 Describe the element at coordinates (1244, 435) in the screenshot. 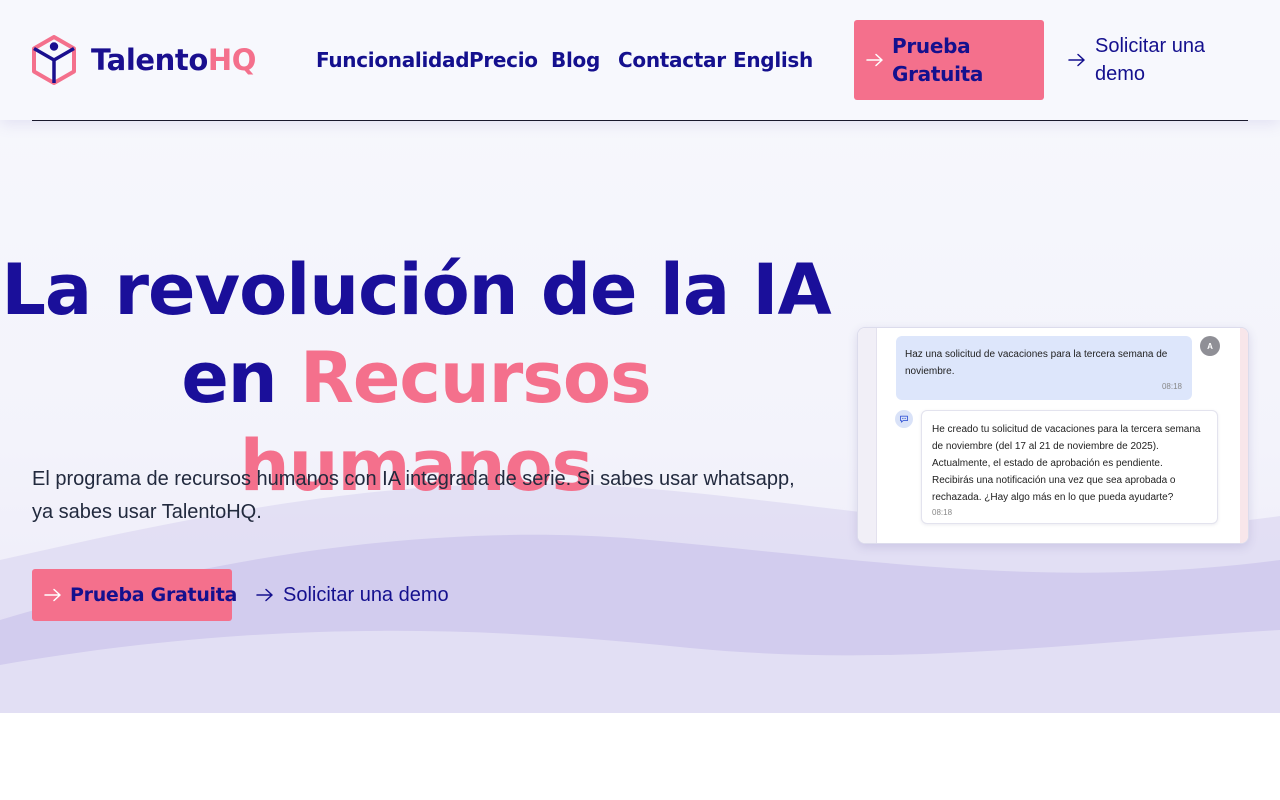

I see `card-edge-strip` at that location.